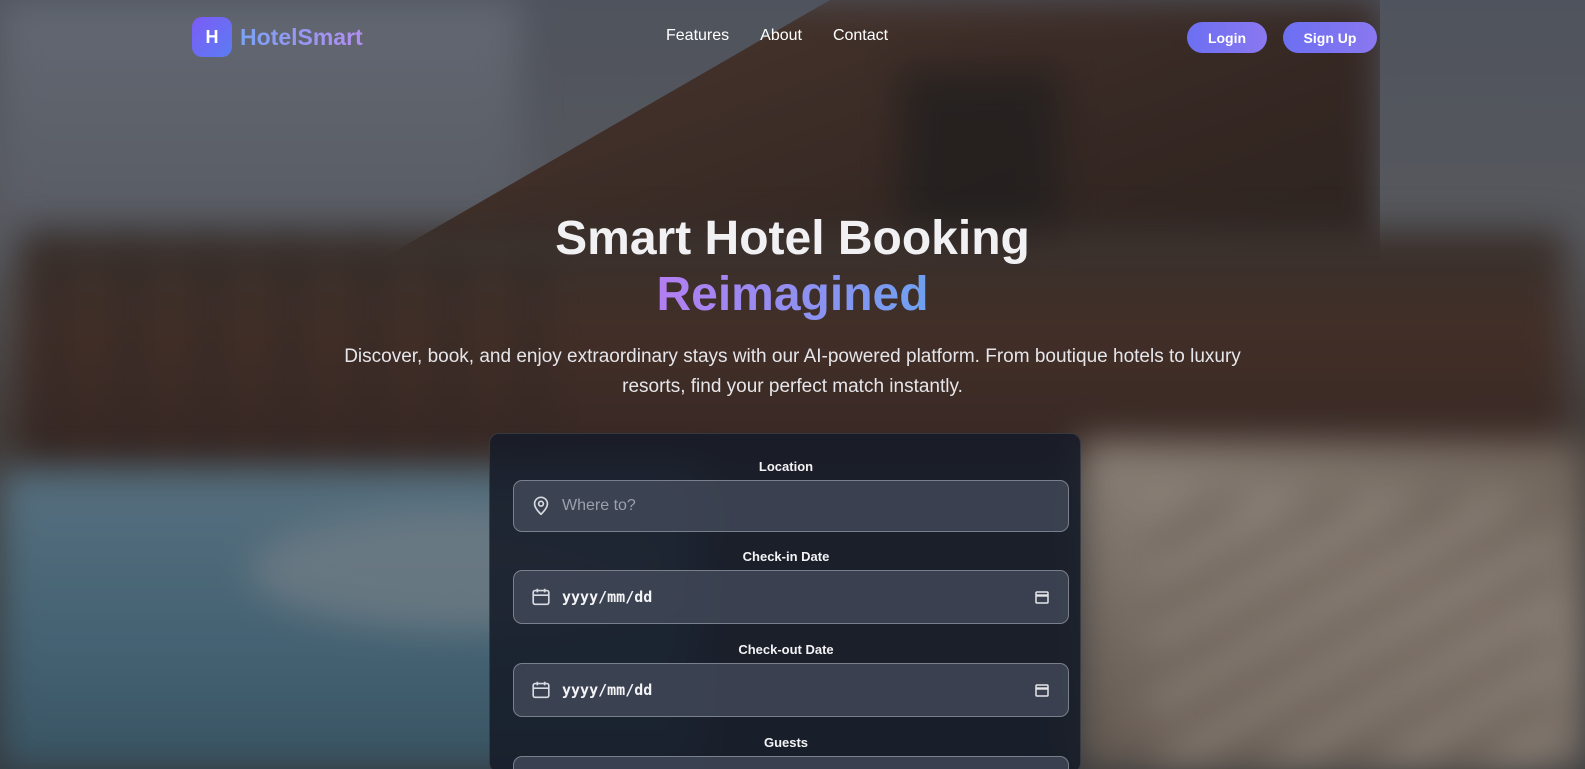 This screenshot has width=1585, height=769. What do you see at coordinates (786, 466) in the screenshot?
I see `location-label: Location` at bounding box center [786, 466].